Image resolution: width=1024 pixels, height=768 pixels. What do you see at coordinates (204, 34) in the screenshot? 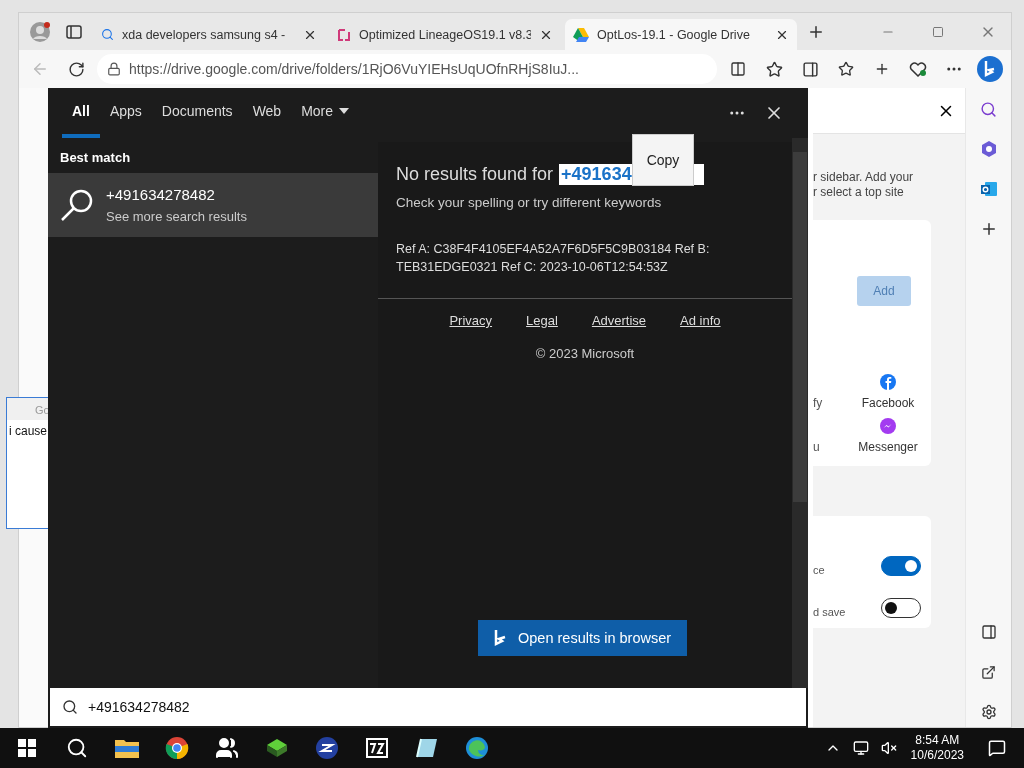
I see `tab-title: xda developers samsung s4 -` at bounding box center [204, 34].